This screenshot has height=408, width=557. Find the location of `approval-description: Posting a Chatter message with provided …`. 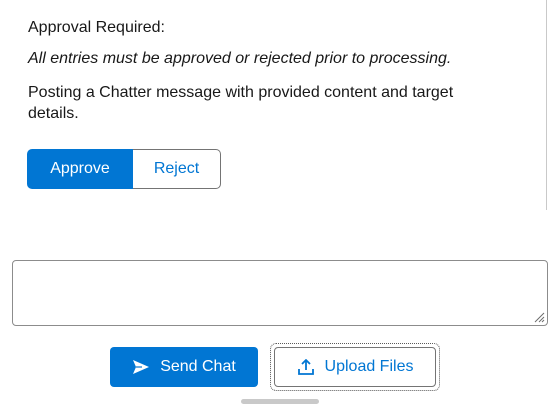

approval-description: Posting a Chatter message with provided … is located at coordinates (241, 103).